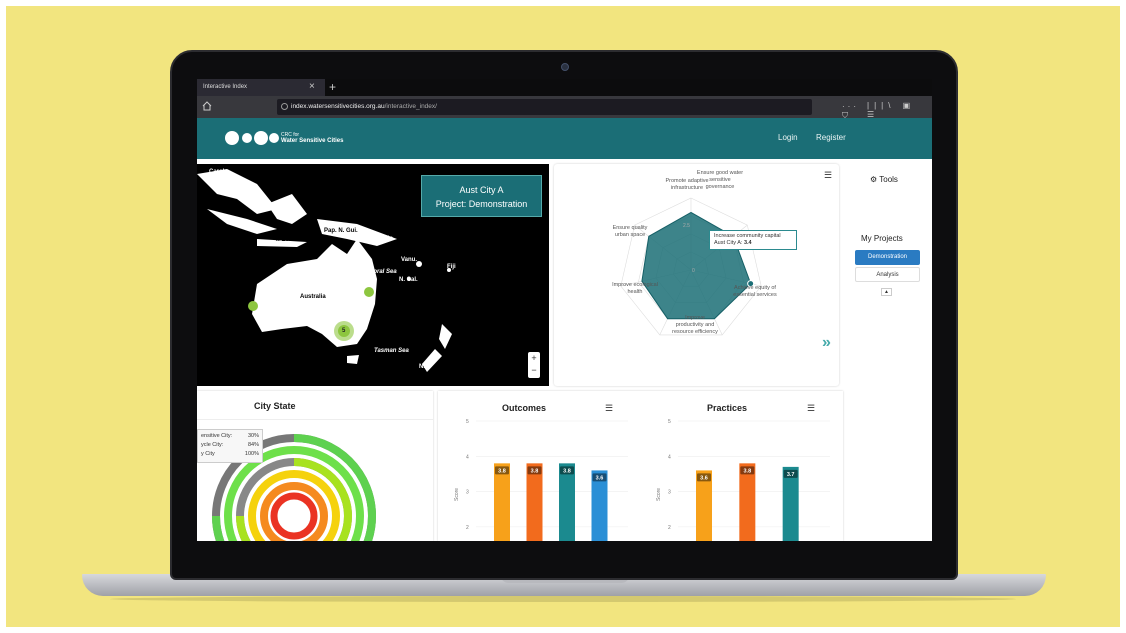  Describe the element at coordinates (887, 257) in the screenshot. I see `project-demonstration: Demonstration` at that location.